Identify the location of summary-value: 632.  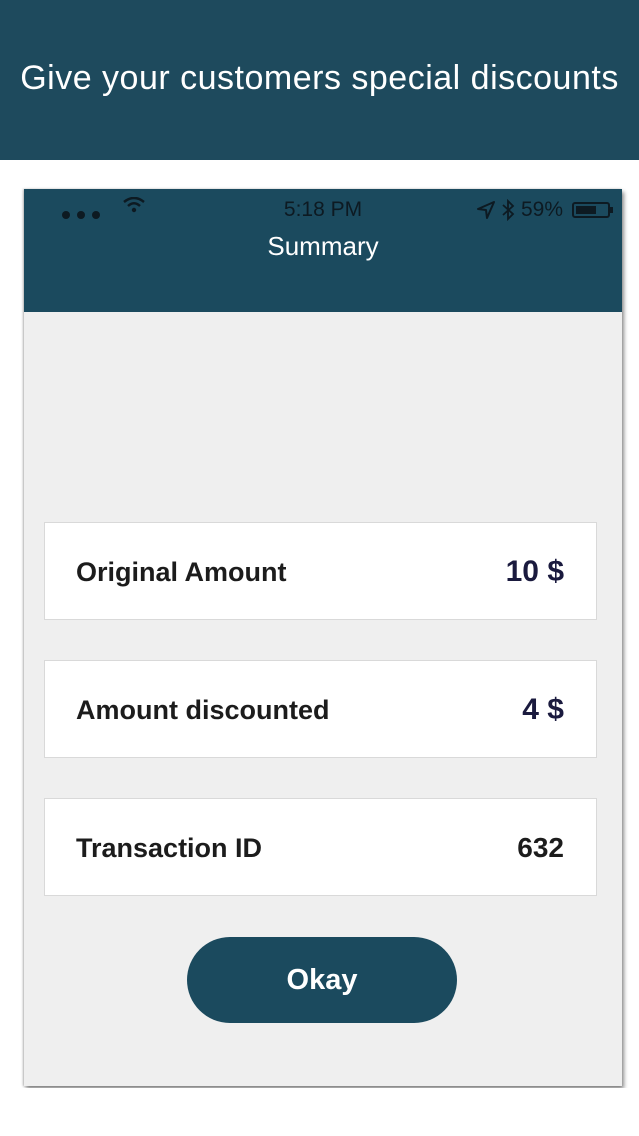
(540, 847).